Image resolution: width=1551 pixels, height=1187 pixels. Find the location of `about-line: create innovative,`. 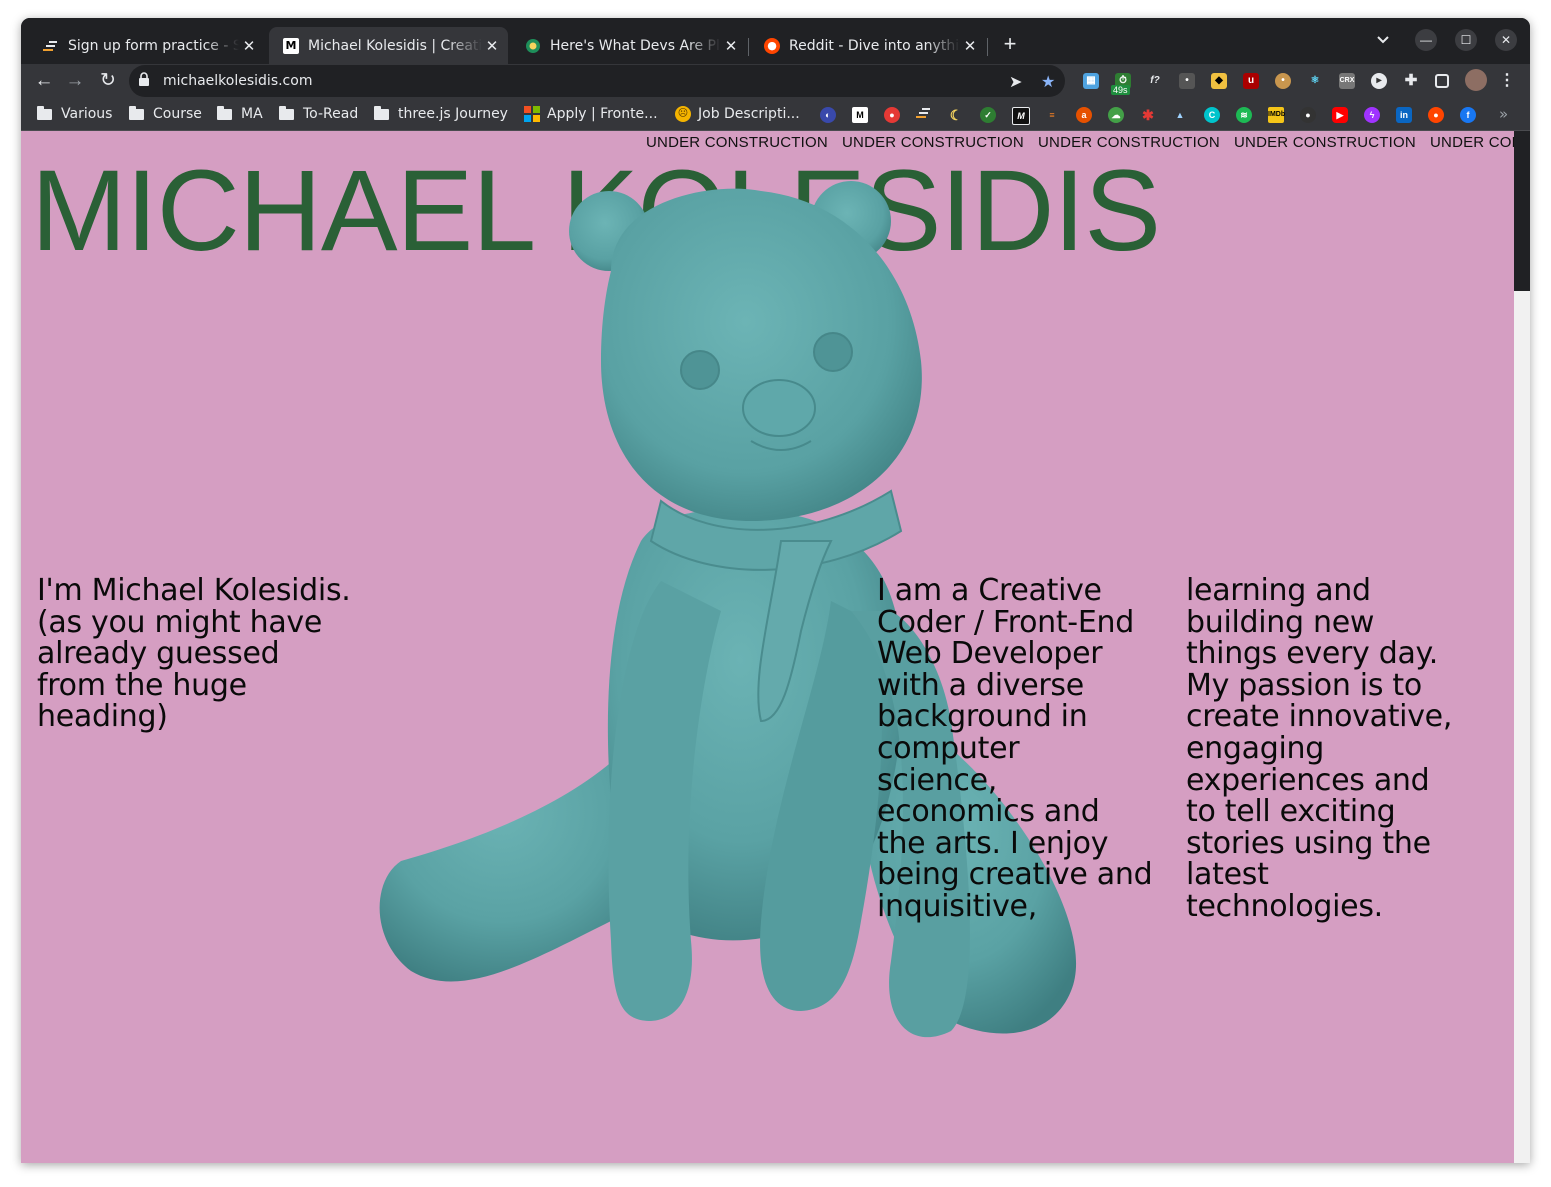

about-line: create innovative, is located at coordinates (1319, 717).